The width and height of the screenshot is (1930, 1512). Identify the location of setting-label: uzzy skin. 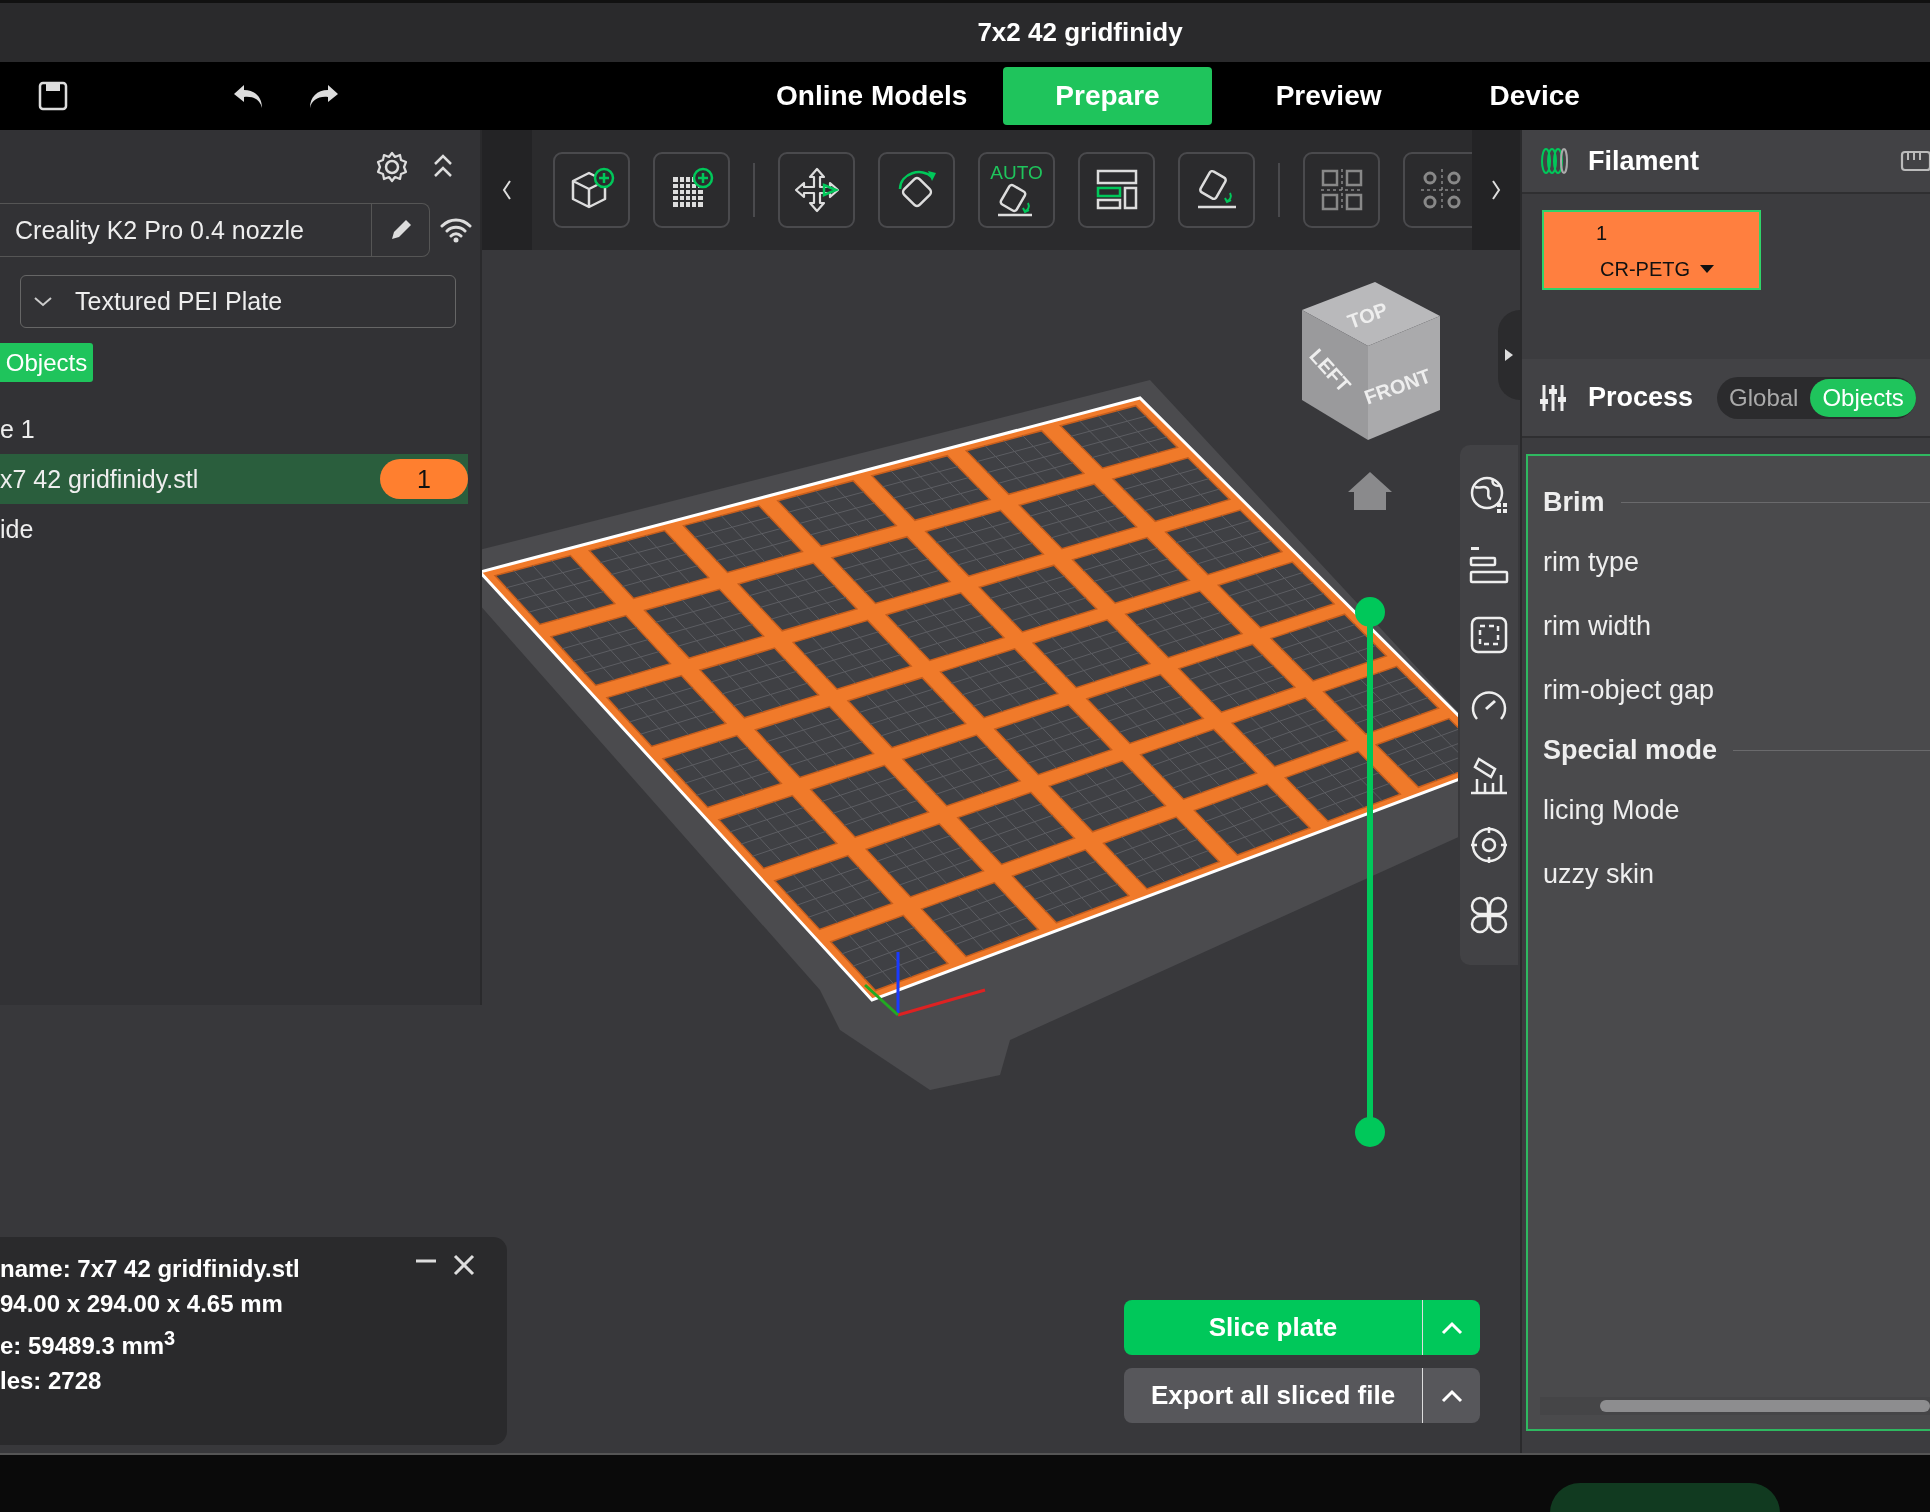
(1599, 874).